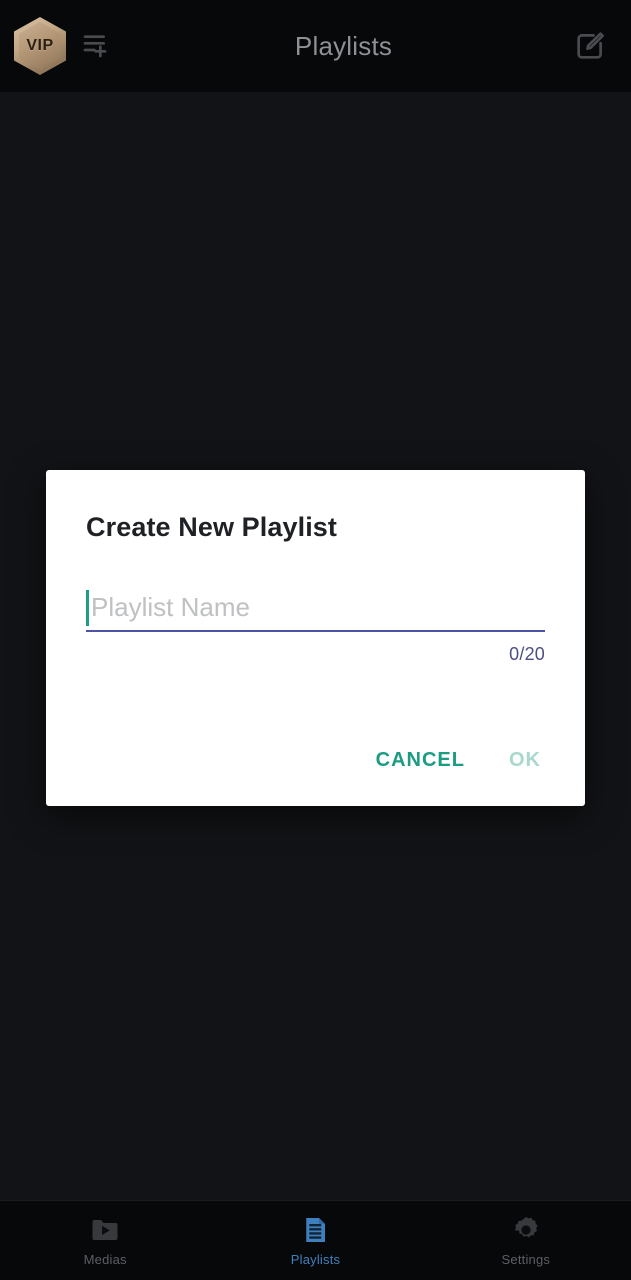 The width and height of the screenshot is (631, 1280). I want to click on playlist-name-field, so click(315, 609).